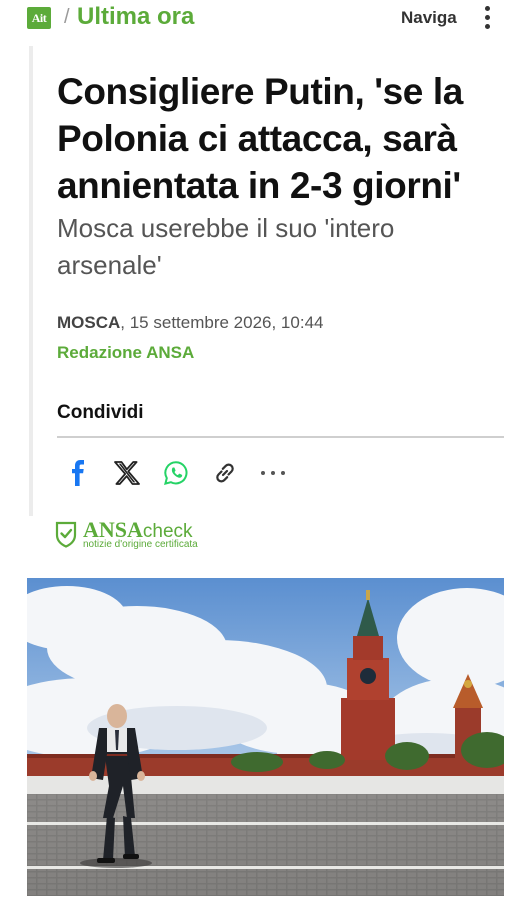  I want to click on byline: Redazione ANSA, so click(125, 353).